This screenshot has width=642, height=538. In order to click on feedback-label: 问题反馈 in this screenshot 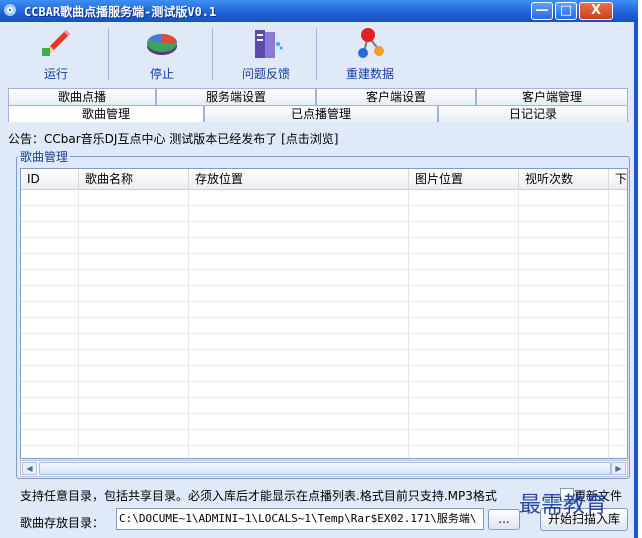, I will do `click(265, 74)`.